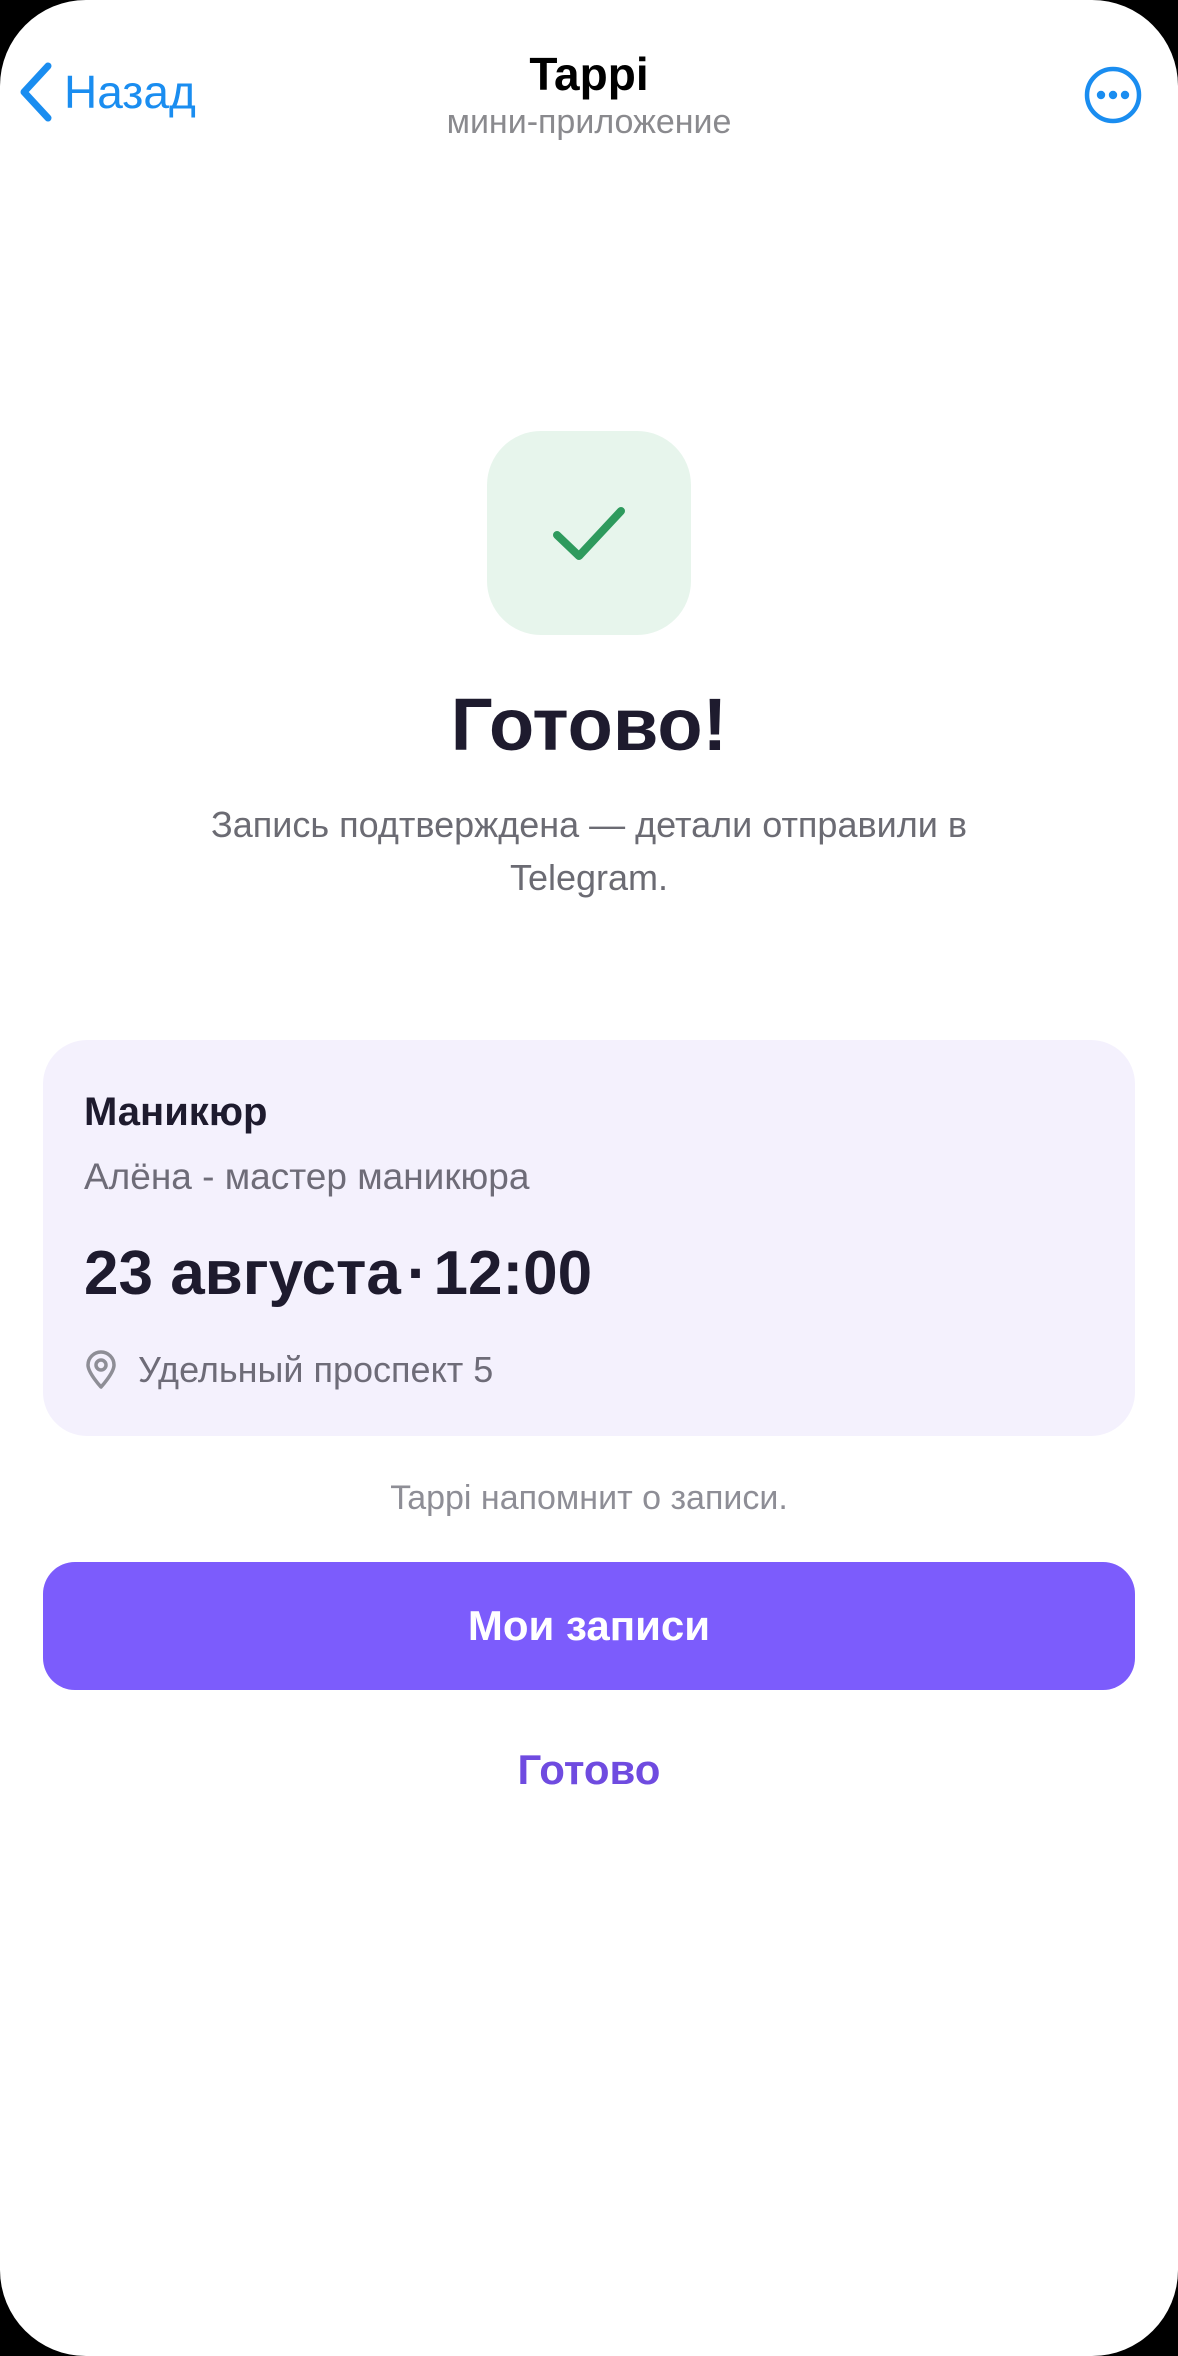 This screenshot has width=1178, height=2356. I want to click on done-button: Готово, so click(589, 1770).